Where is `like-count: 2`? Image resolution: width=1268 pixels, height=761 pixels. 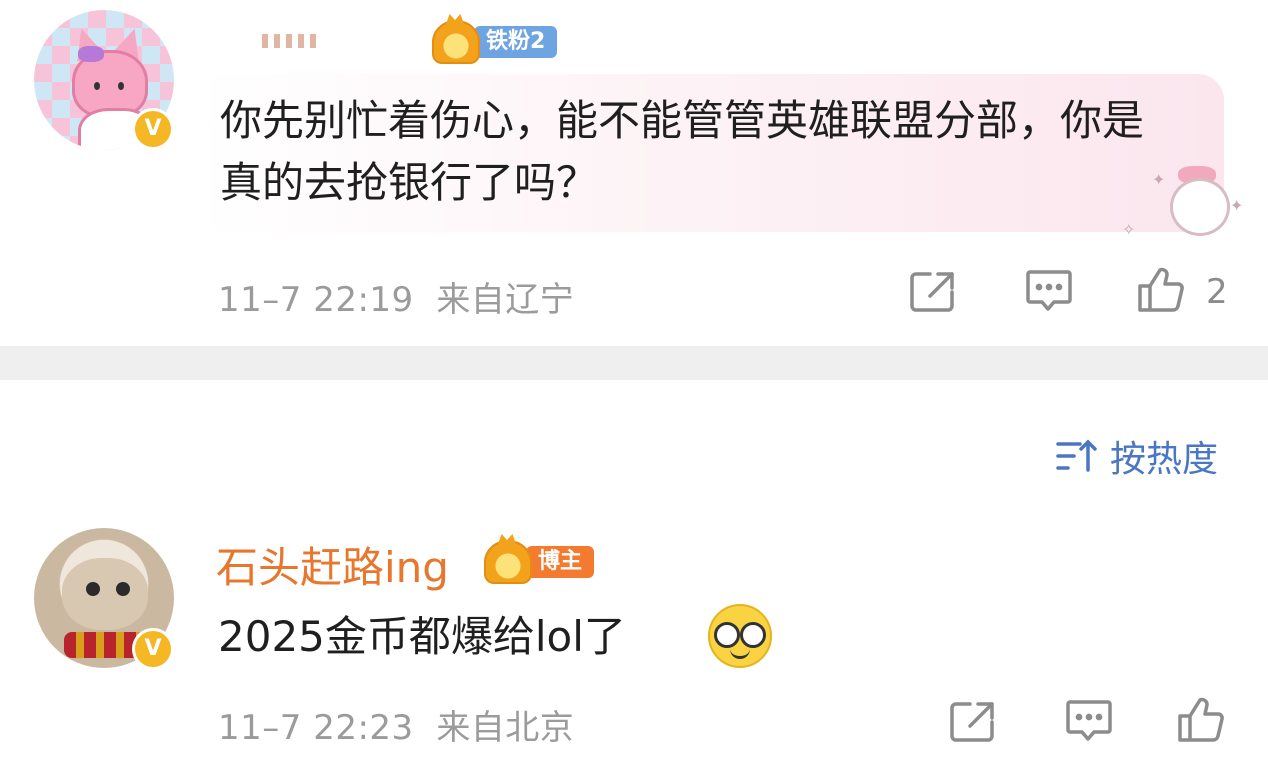 like-count: 2 is located at coordinates (1217, 292).